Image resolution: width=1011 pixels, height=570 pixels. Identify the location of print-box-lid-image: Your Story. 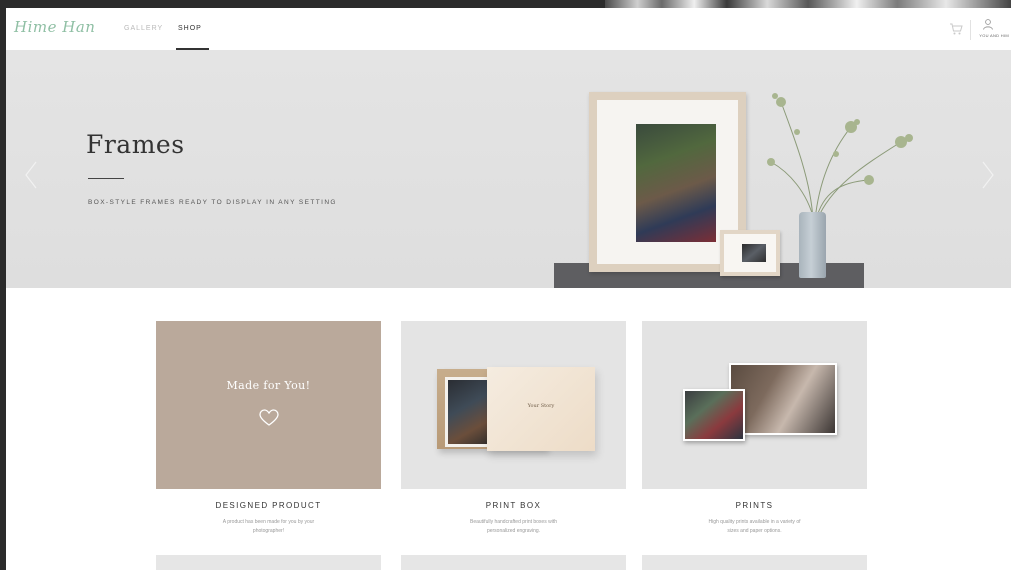
(541, 409).